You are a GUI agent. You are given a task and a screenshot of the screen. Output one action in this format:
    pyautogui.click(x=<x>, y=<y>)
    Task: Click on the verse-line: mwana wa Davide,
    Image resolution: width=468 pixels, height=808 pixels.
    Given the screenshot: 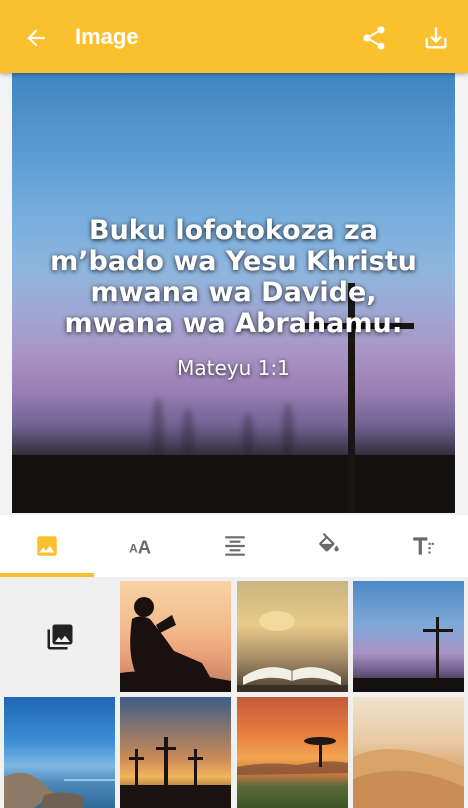 What is the action you would take?
    pyautogui.click(x=233, y=292)
    